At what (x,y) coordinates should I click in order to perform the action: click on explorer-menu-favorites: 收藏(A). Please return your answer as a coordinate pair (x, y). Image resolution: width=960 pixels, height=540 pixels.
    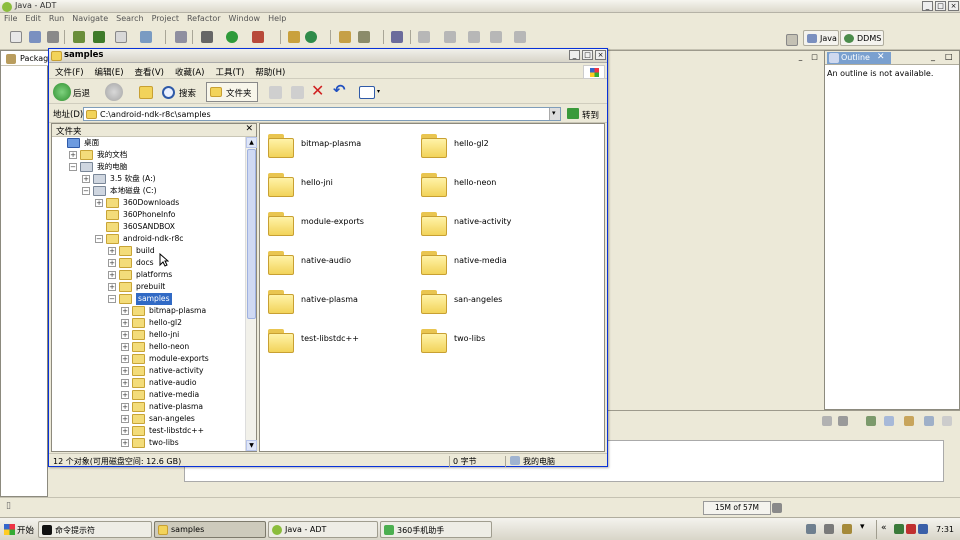
    Looking at the image, I should click on (189, 71).